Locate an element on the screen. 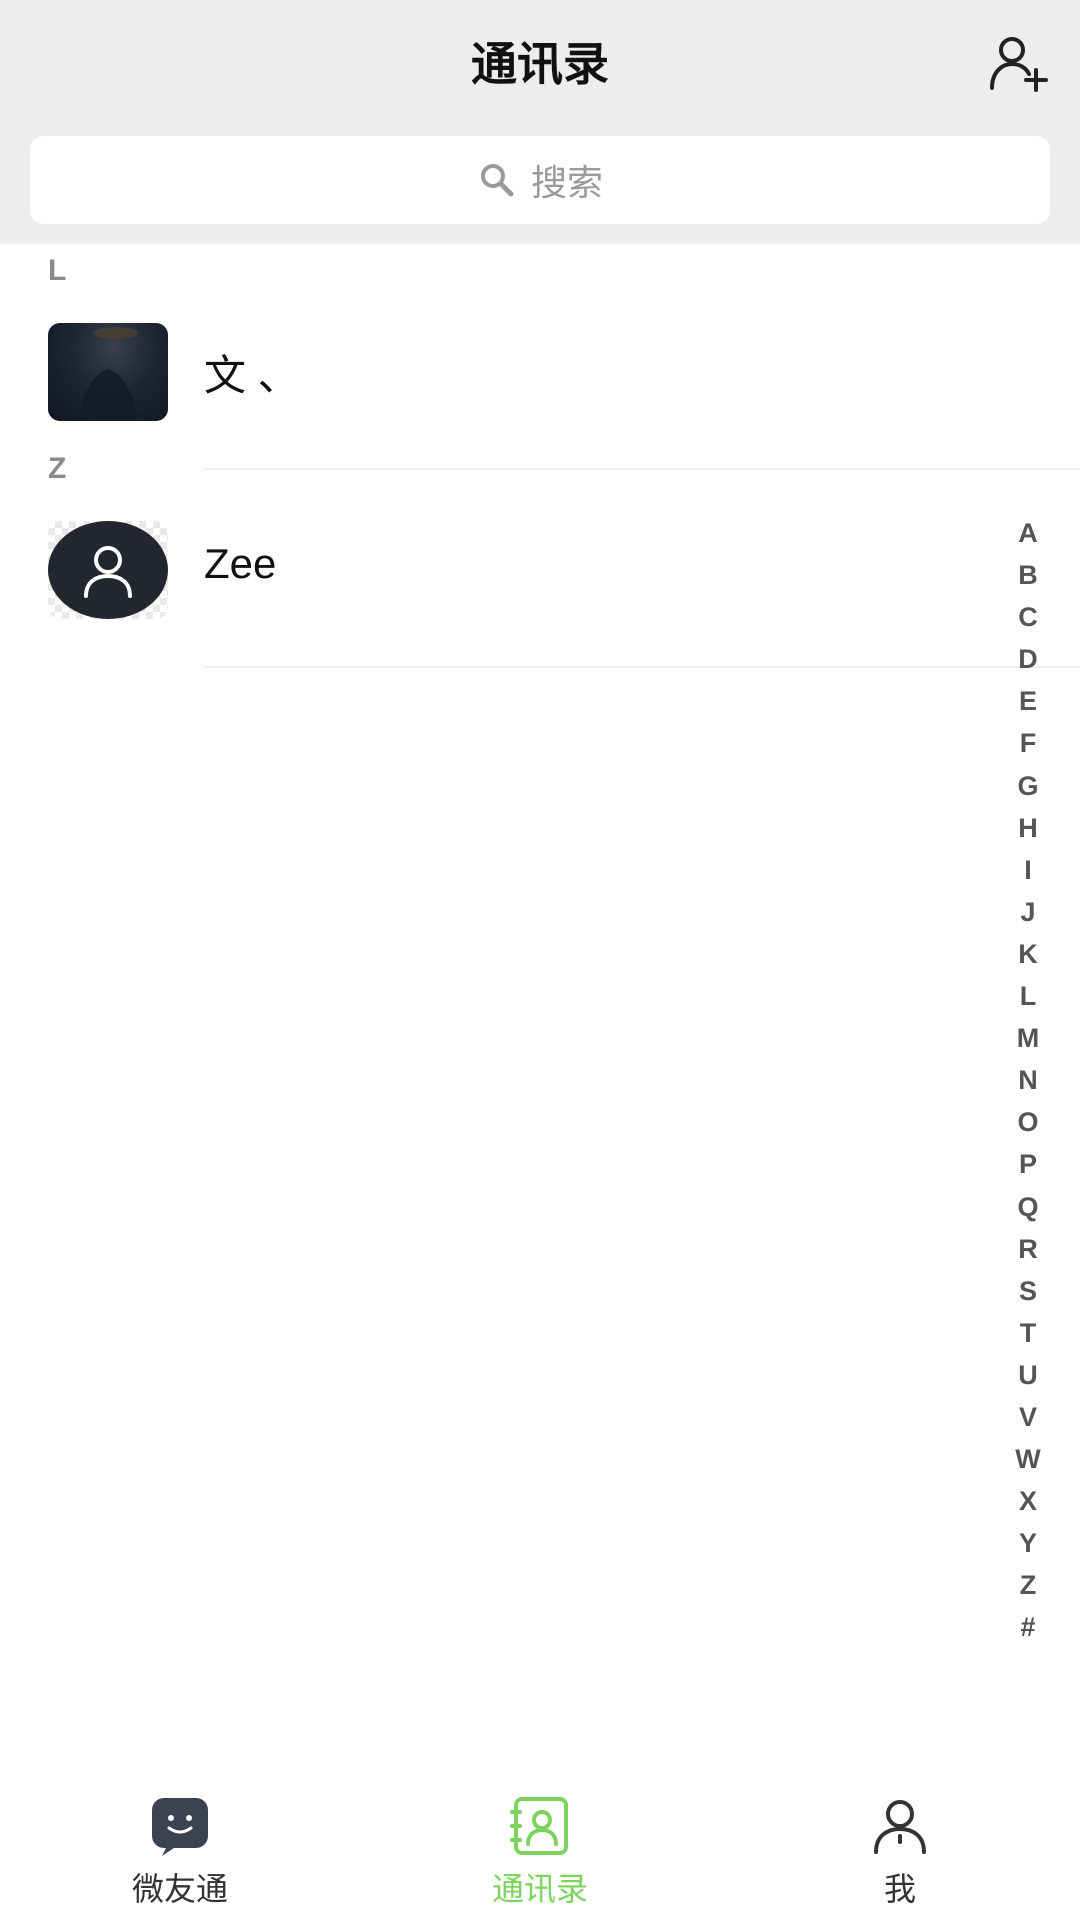 The height and width of the screenshot is (1920, 1080). alphabet-index: A B C D E F G H I J K L M N O P Q R S T U V W X Y Z # is located at coordinates (1028, 1080).